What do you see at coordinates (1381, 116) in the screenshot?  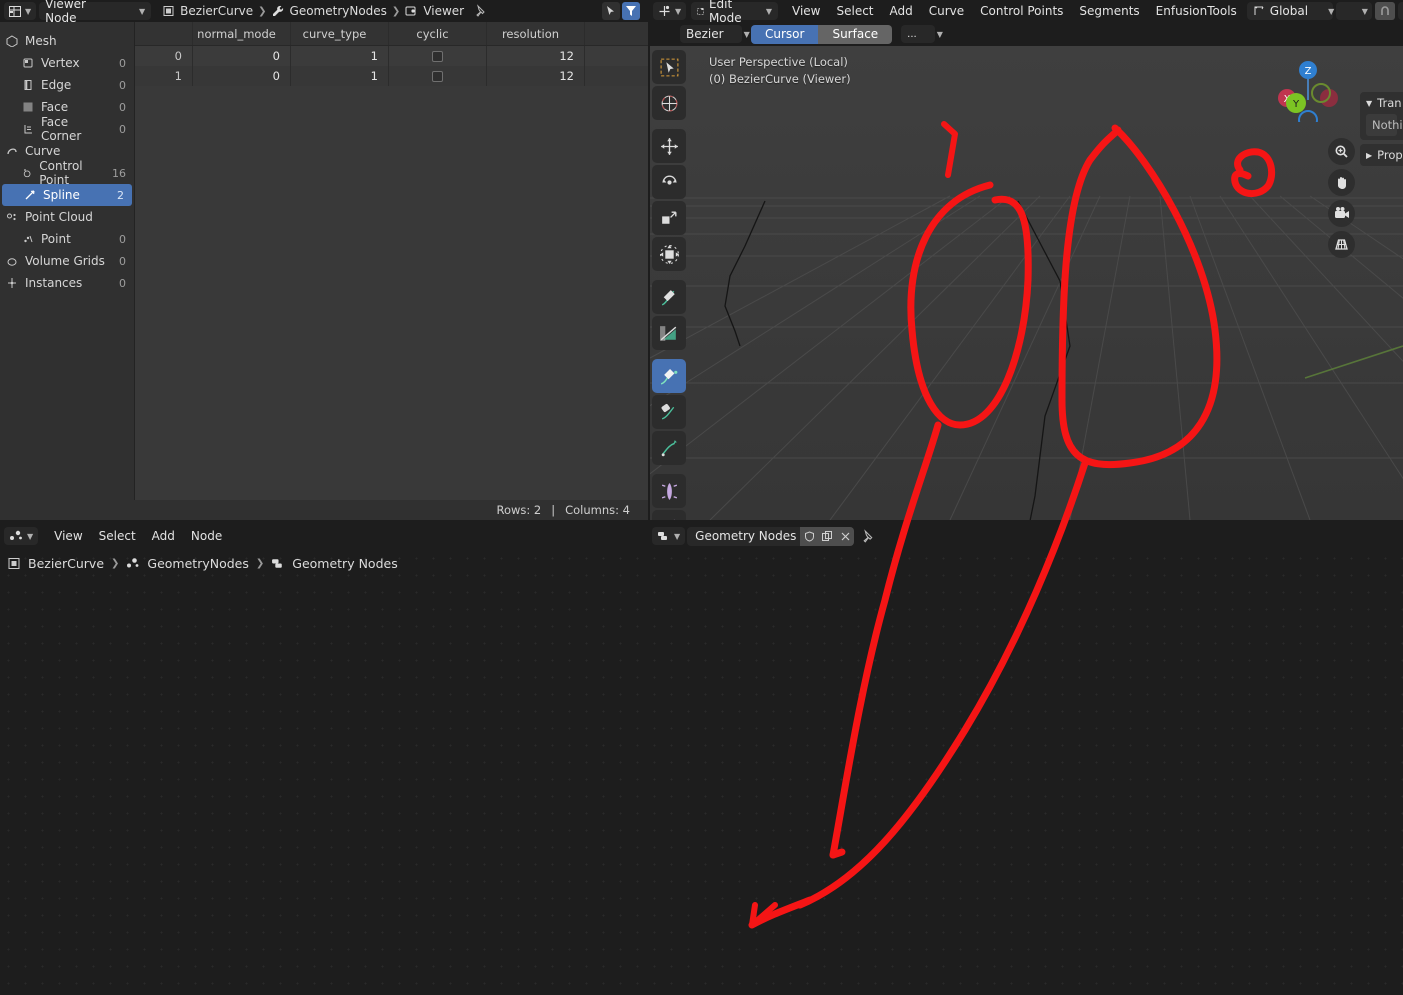 I see `transform-panel: ▼ Tran Nothin` at bounding box center [1381, 116].